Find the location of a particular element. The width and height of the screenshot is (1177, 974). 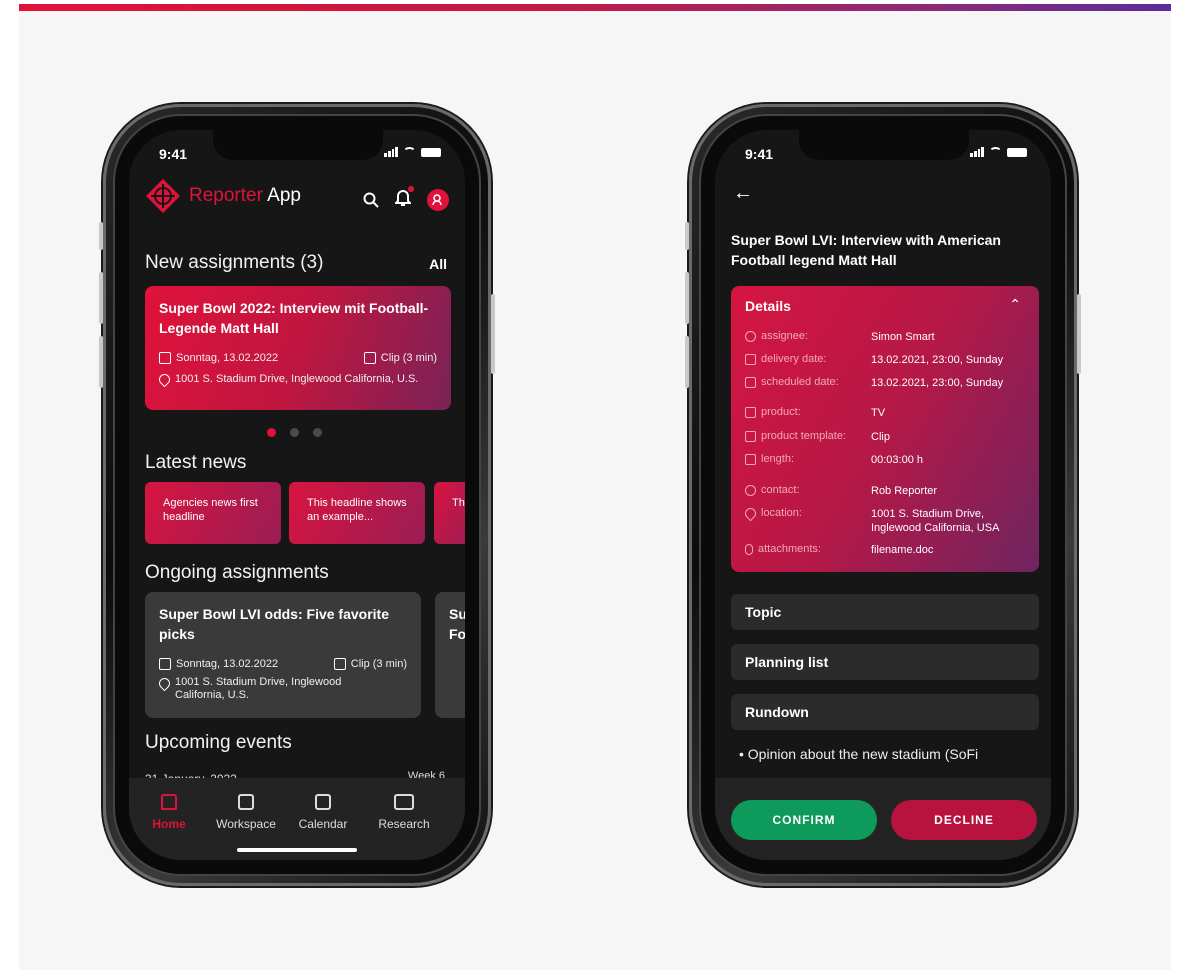

home-icon is located at coordinates (169, 802).